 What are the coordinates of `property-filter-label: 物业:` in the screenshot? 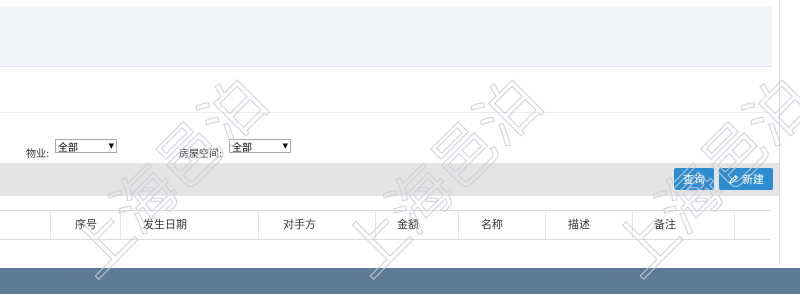 It's located at (38, 154).